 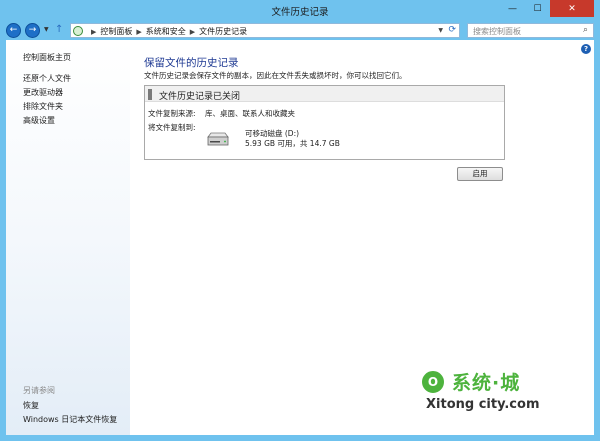 I want to click on page-description: 文件历史记录会保存文件的副本，因此在文件丢失或损坏时，你可以找回它们。, so click(x=275, y=75).